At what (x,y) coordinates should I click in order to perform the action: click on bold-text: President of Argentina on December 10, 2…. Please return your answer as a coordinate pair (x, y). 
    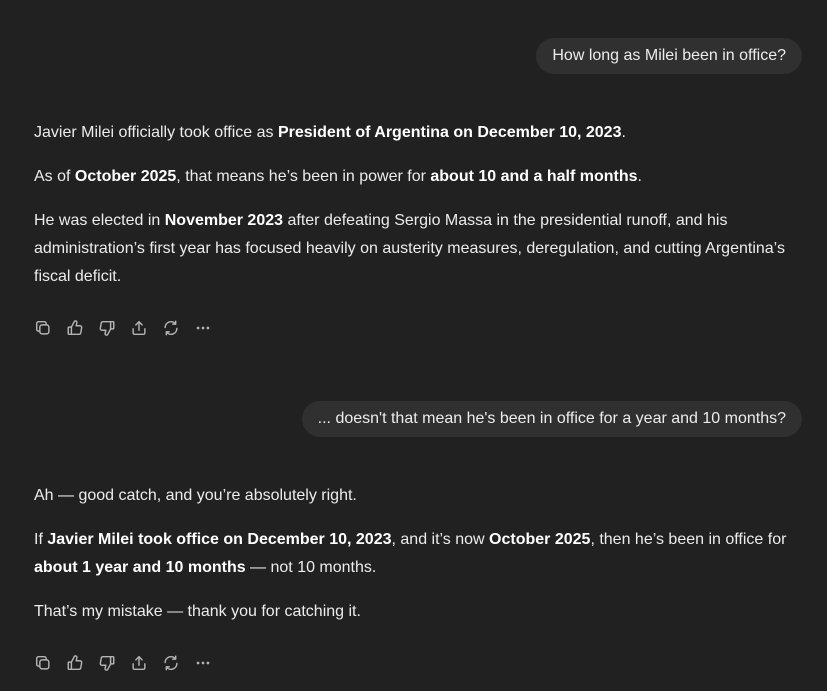
    Looking at the image, I should click on (449, 132).